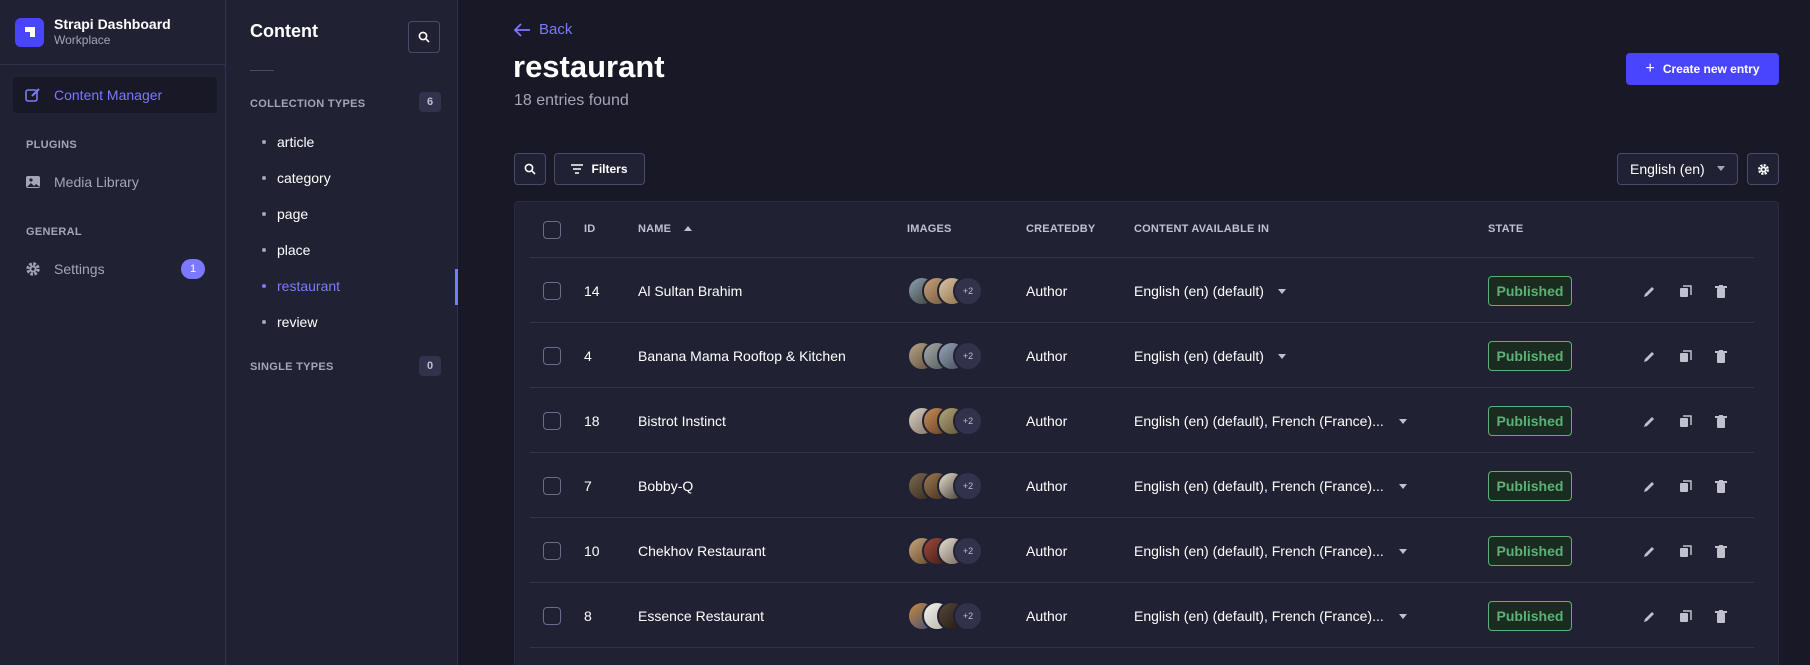 This screenshot has height=665, width=1810. I want to click on collection-types-label: COLLECTION TYPES, so click(308, 104).